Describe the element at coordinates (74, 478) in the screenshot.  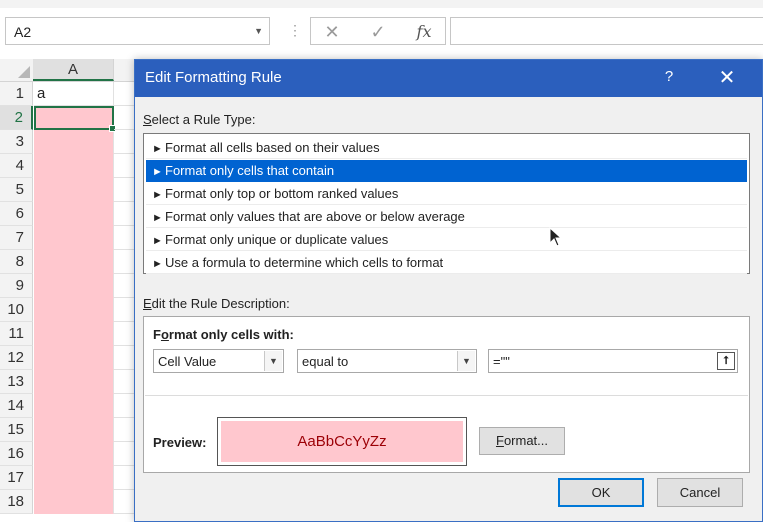
I see `cell-a17` at that location.